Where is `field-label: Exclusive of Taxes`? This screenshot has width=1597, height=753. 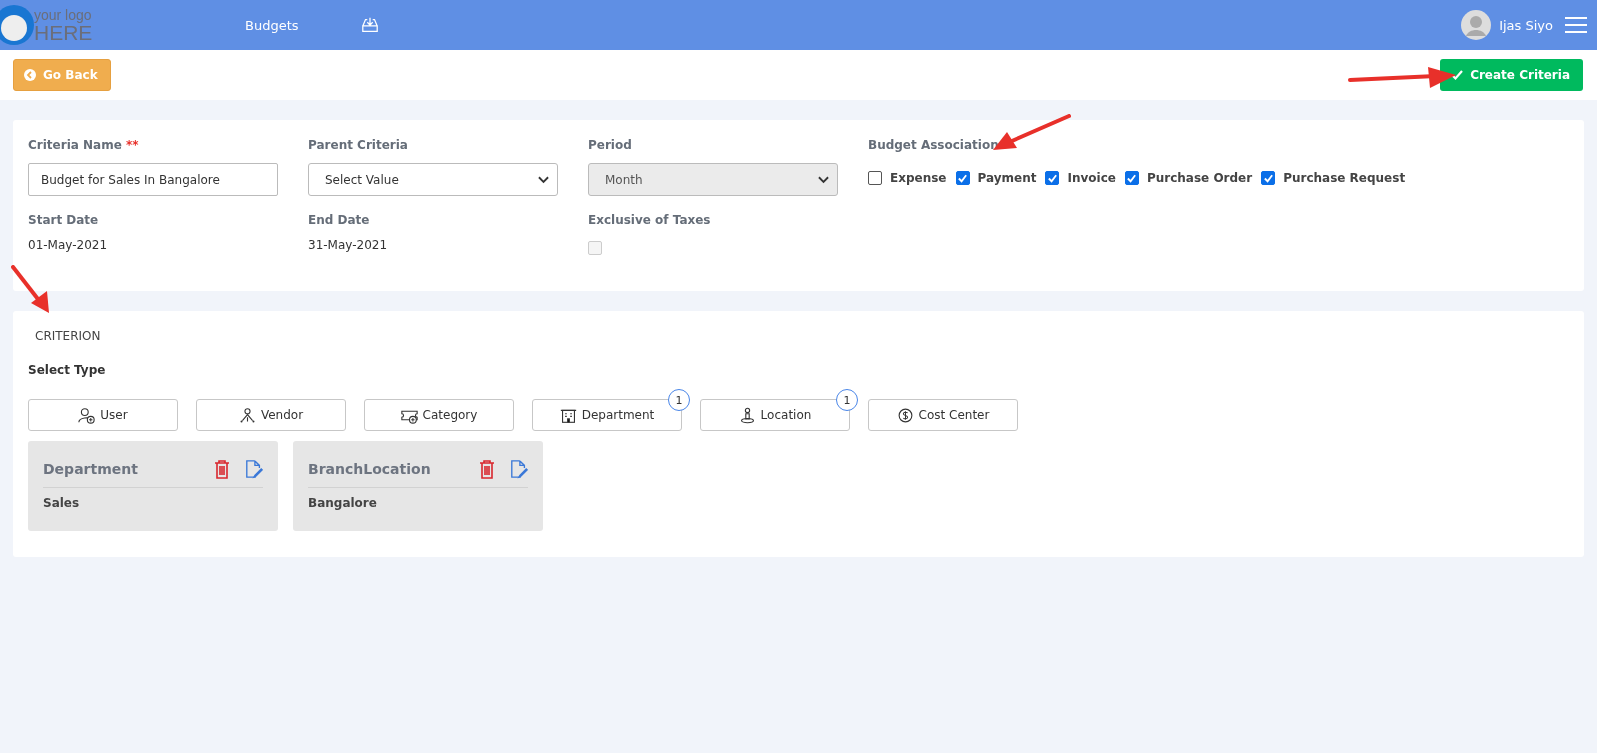
field-label: Exclusive of Taxes is located at coordinates (649, 220).